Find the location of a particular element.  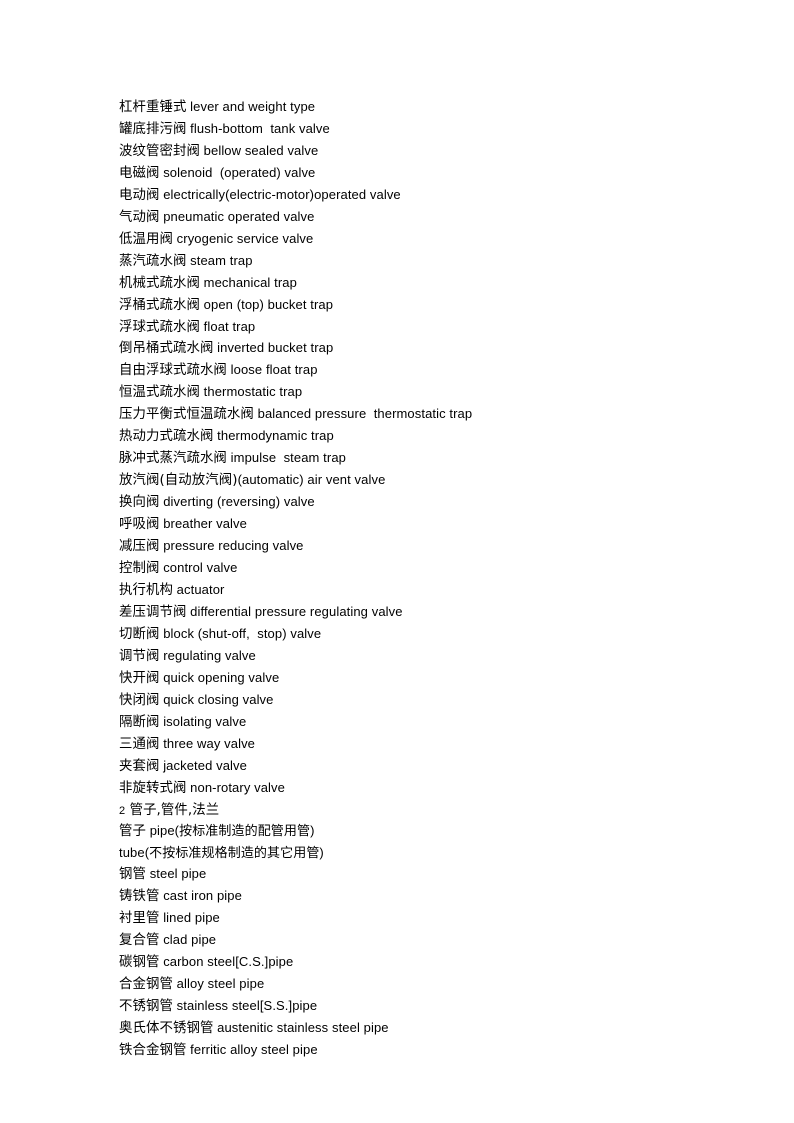

entry-gloss: bellow sealed valve is located at coordinates (259, 150).